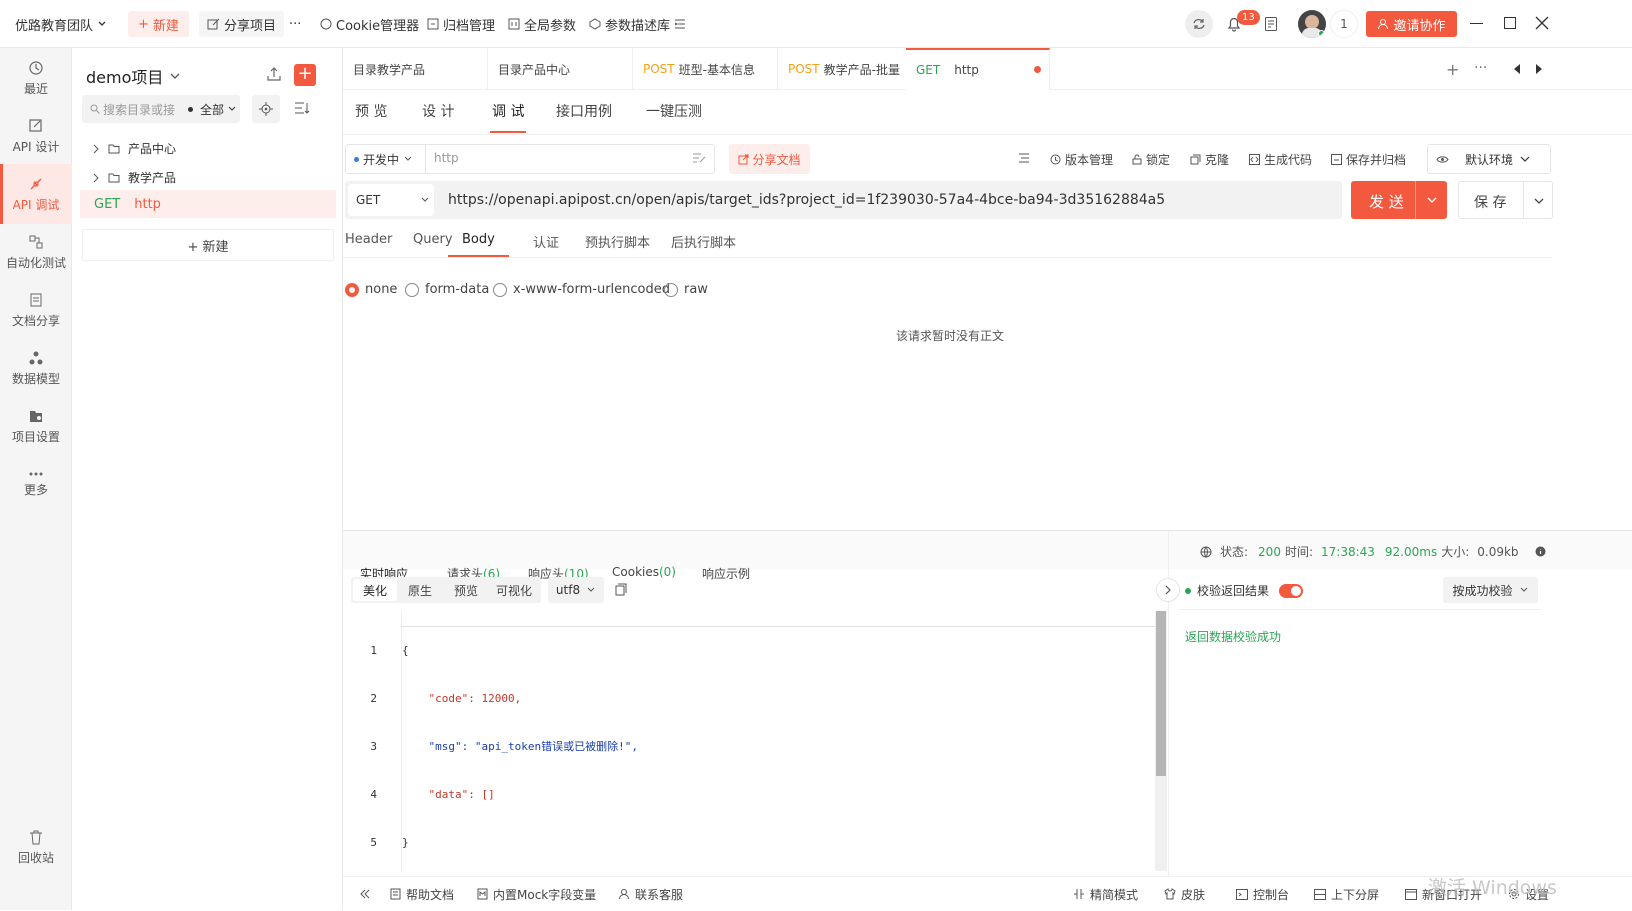 This screenshot has width=1632, height=911. I want to click on view-beautify: 美化, so click(375, 590).